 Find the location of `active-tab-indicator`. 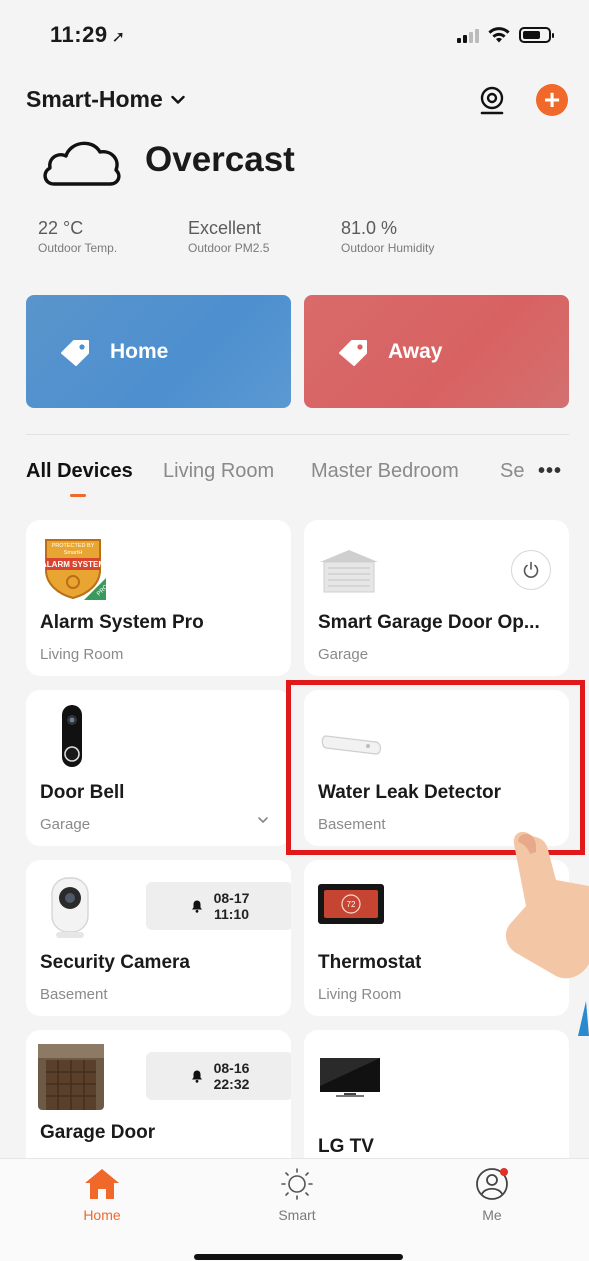

active-tab-indicator is located at coordinates (78, 495).